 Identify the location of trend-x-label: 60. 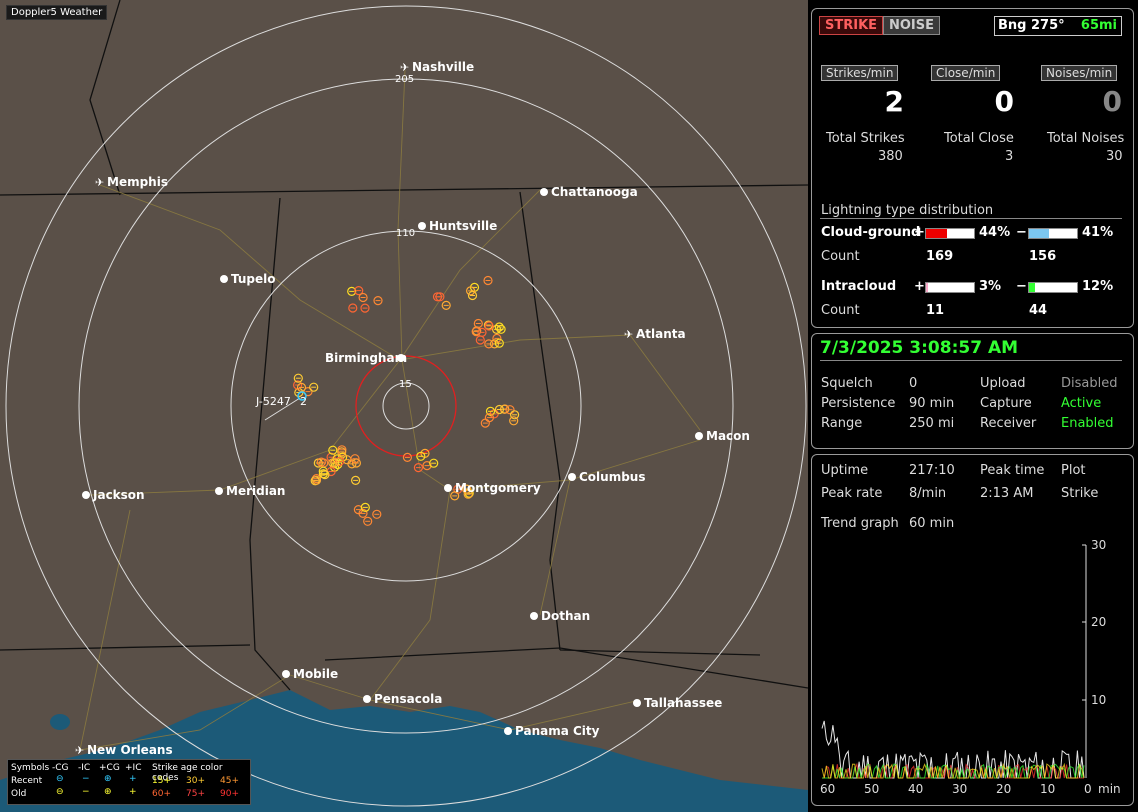
(827, 789).